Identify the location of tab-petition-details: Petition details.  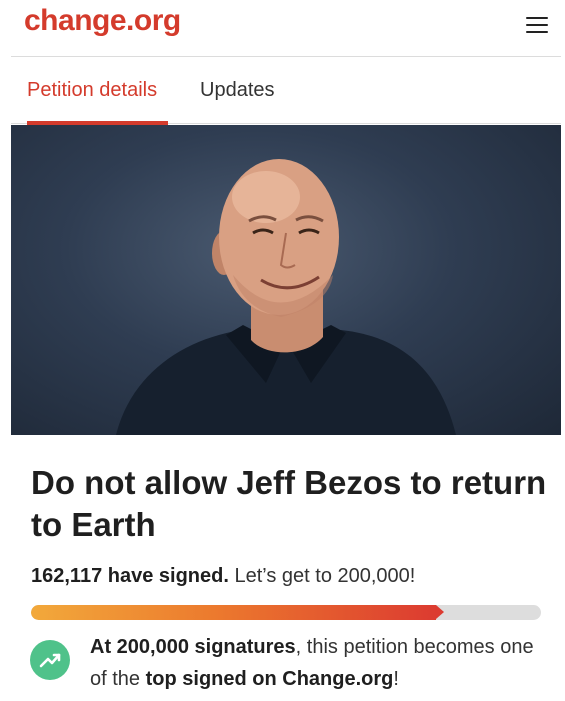
(92, 90).